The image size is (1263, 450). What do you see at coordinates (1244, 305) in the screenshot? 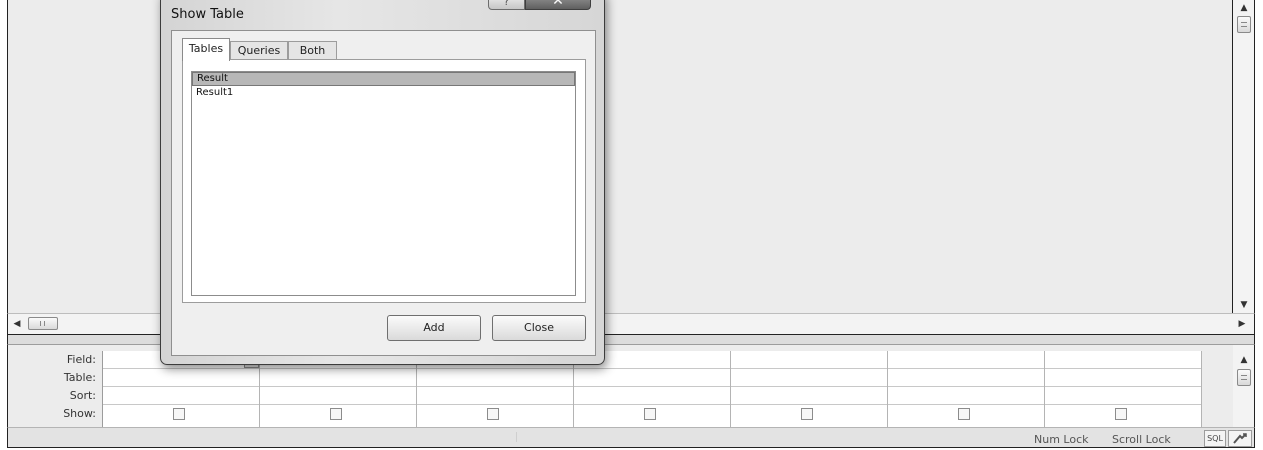
I see `scroll-down-arrow-icon: ▼` at bounding box center [1244, 305].